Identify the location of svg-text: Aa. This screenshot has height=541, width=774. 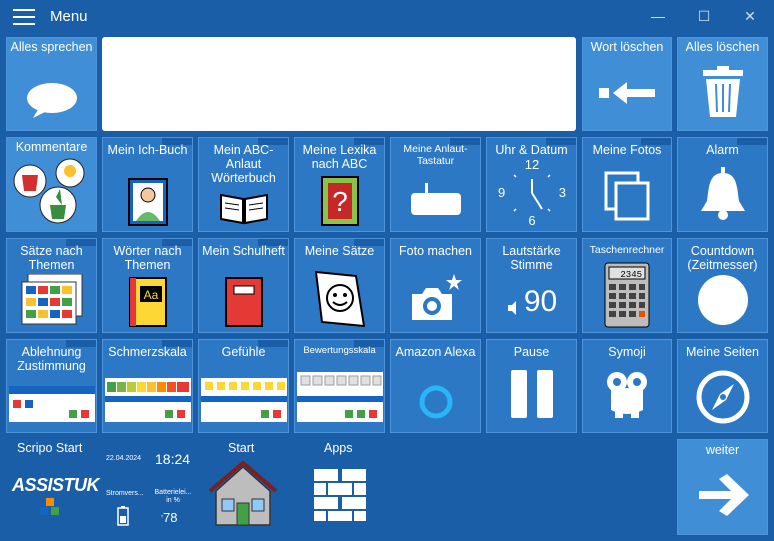
(150, 295).